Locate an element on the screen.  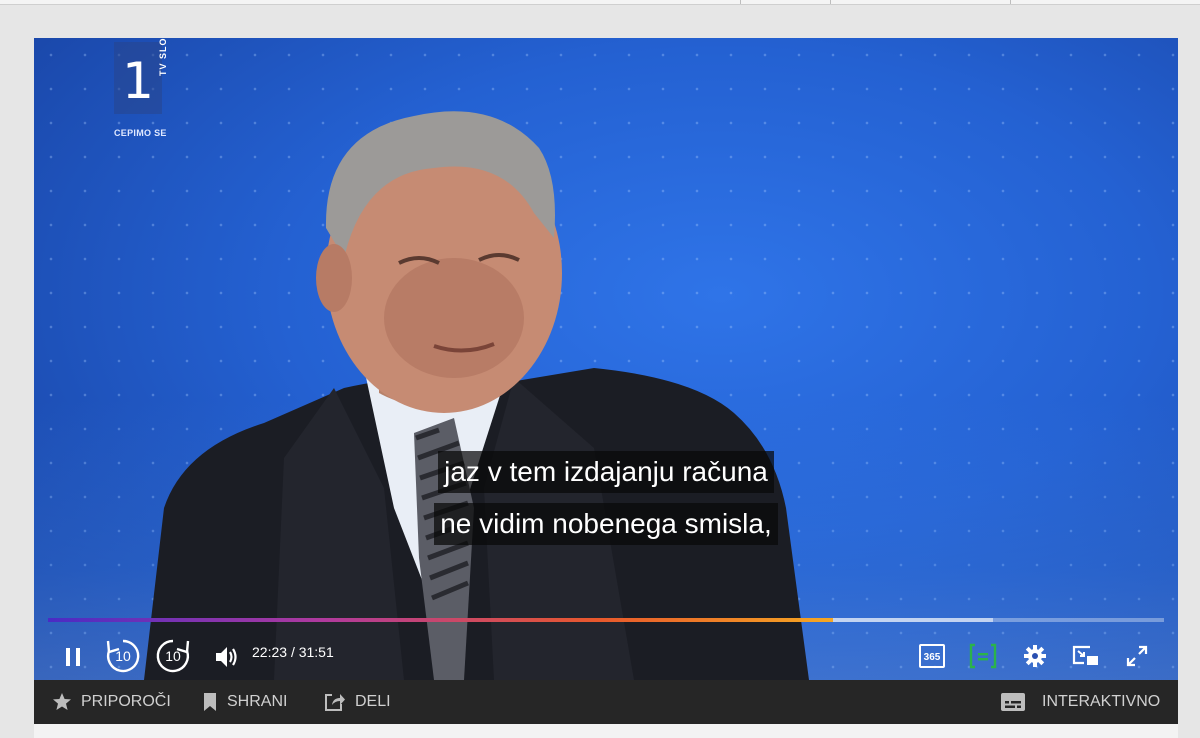
share-button: DELI is located at coordinates (357, 702).